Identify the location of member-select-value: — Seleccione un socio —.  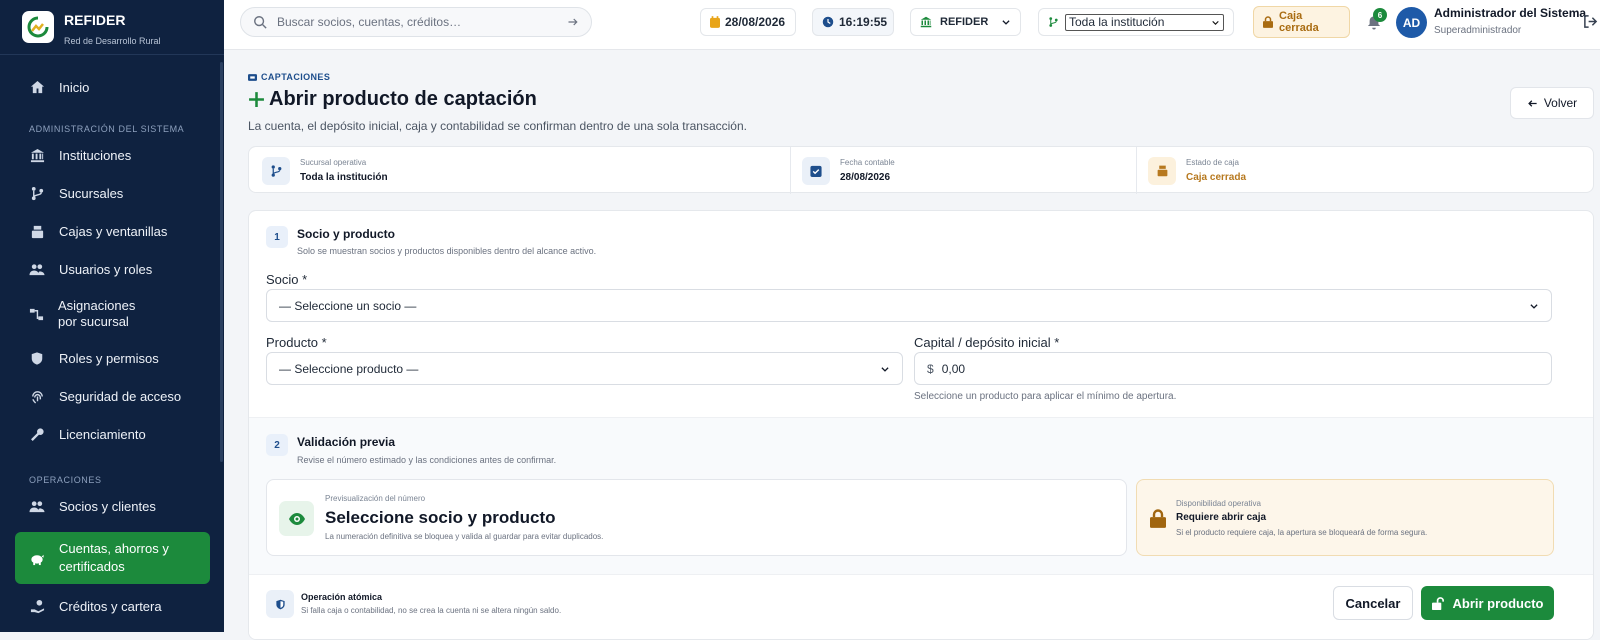
(348, 305).